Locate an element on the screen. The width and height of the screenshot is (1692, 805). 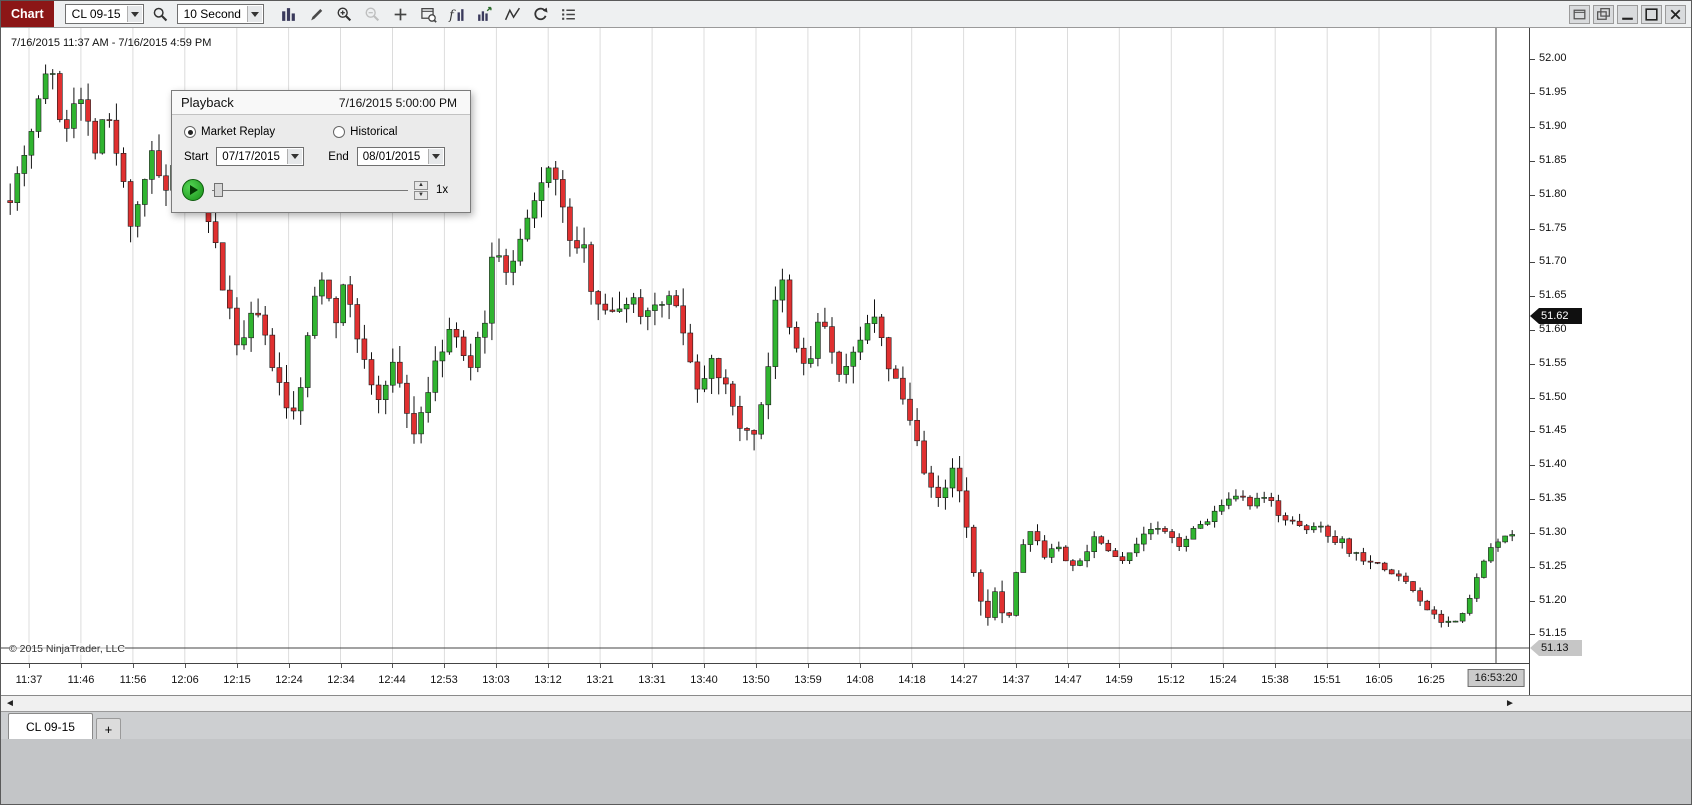
zigzag-icon is located at coordinates (512, 14).